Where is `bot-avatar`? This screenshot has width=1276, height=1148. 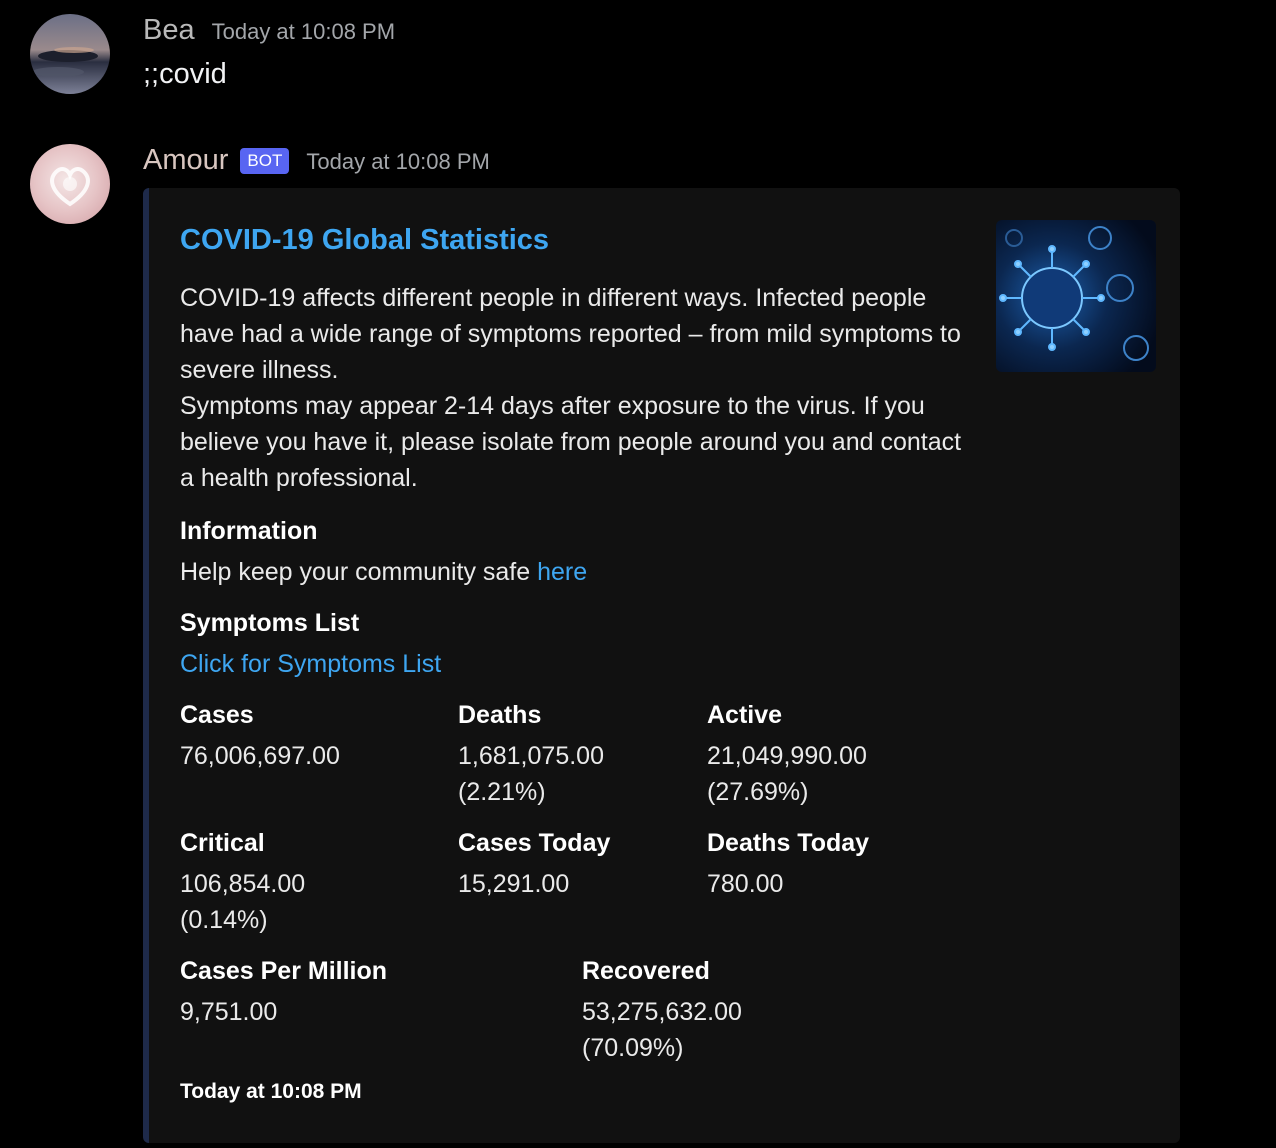
bot-avatar is located at coordinates (70, 184).